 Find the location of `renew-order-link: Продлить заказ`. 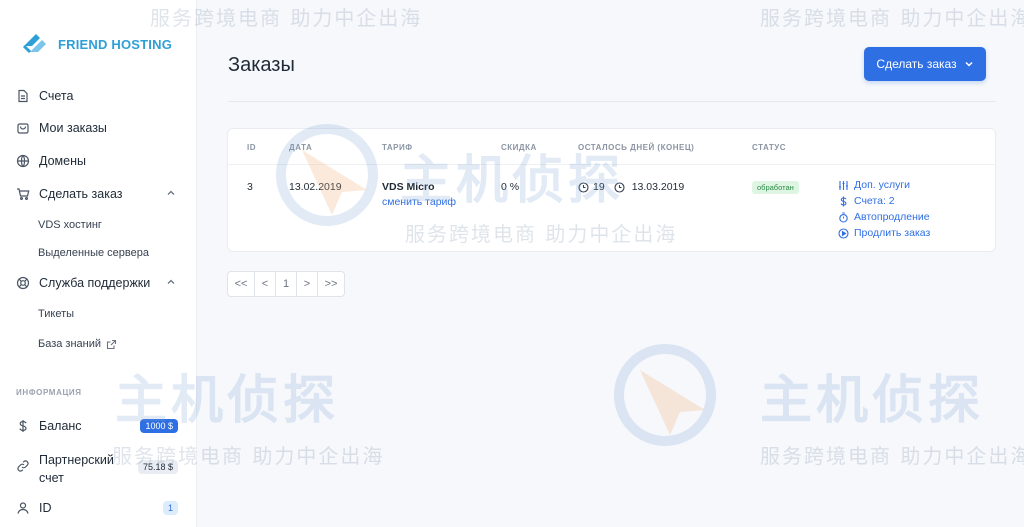

renew-order-link: Продлить заказ is located at coordinates (884, 233).